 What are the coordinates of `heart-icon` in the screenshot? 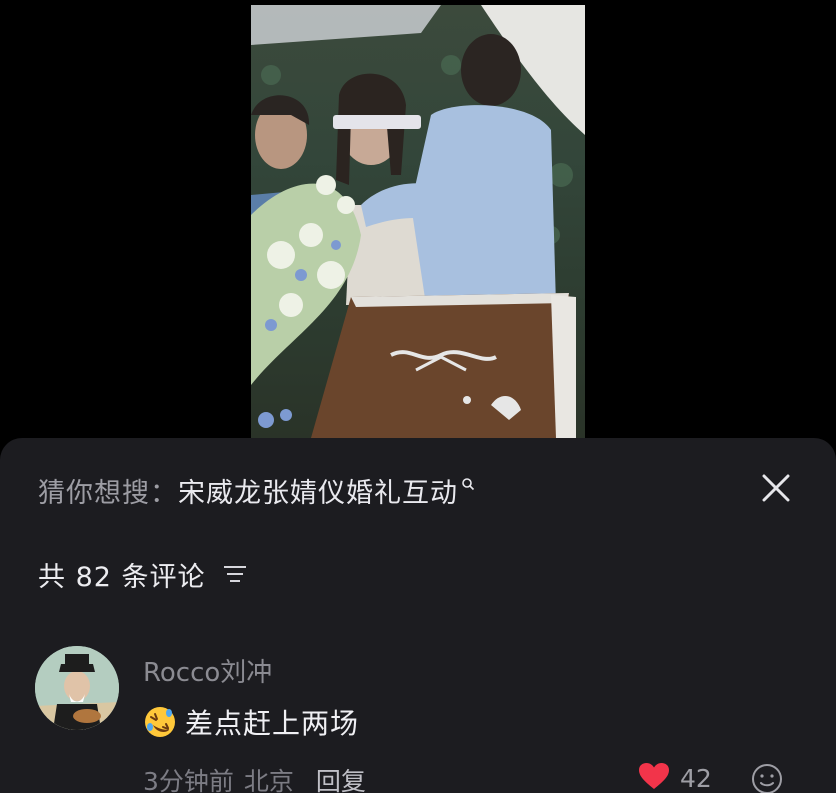 It's located at (654, 777).